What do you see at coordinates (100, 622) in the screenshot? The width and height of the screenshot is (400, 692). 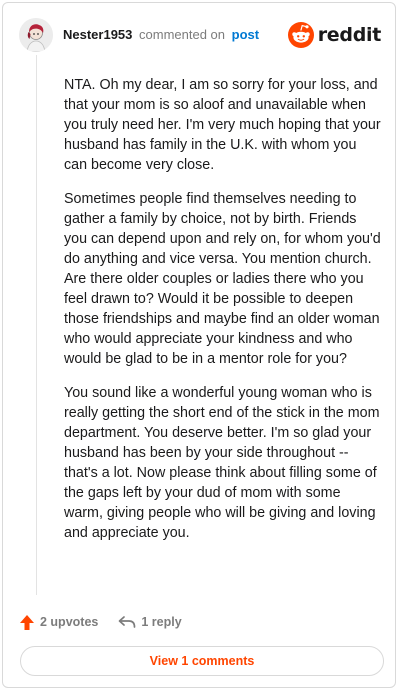 I see `comment-actions: 2 upvotes 1 reply` at bounding box center [100, 622].